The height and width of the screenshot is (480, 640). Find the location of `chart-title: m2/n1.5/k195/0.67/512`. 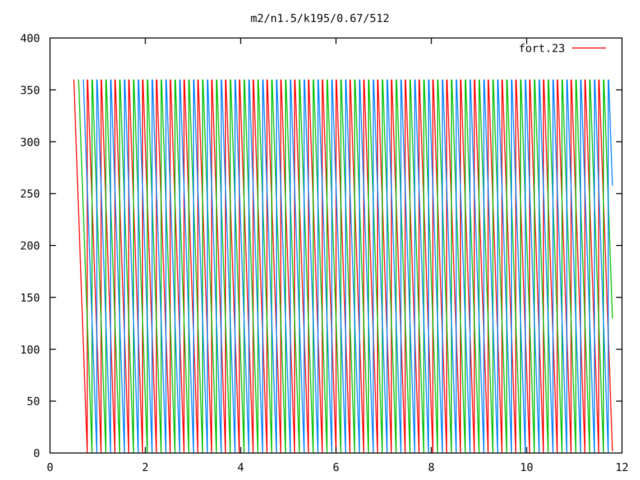

chart-title: m2/n1.5/k195/0.67/512 is located at coordinates (320, 18).